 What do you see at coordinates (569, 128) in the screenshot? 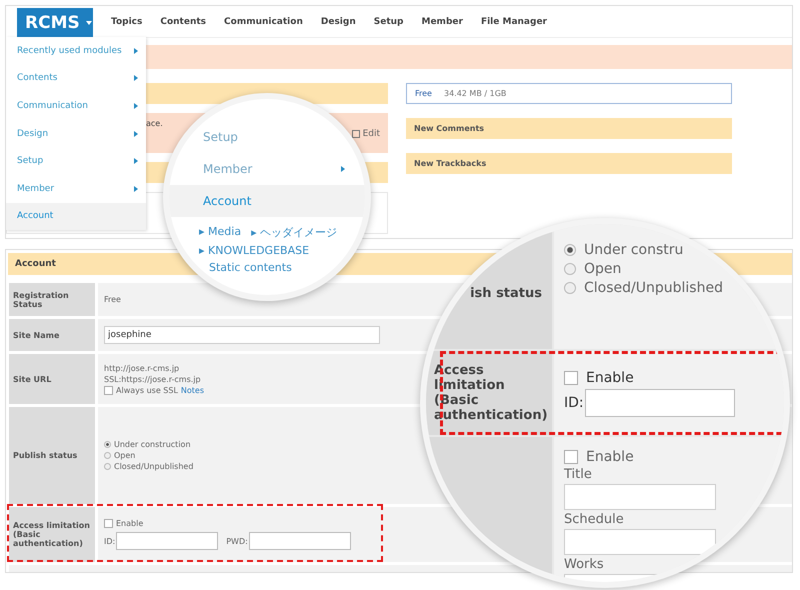
I see `panel-header: New Comments` at bounding box center [569, 128].